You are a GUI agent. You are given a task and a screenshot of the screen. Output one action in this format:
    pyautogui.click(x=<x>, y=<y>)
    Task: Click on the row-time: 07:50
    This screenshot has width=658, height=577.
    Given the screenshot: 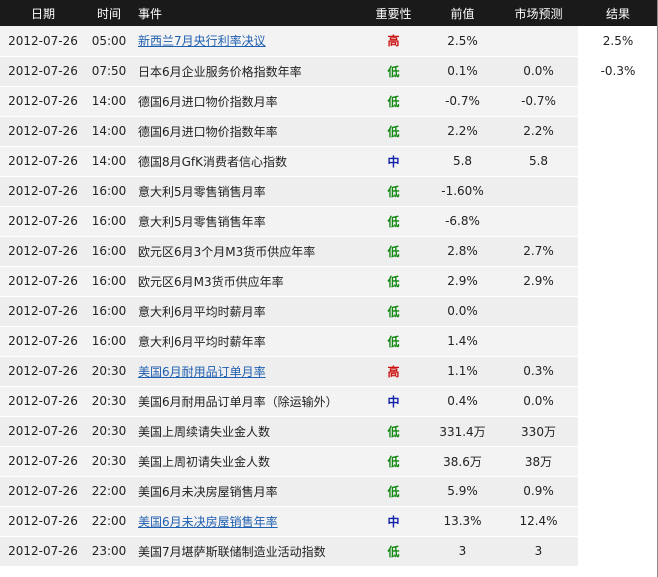 What is the action you would take?
    pyautogui.click(x=109, y=71)
    